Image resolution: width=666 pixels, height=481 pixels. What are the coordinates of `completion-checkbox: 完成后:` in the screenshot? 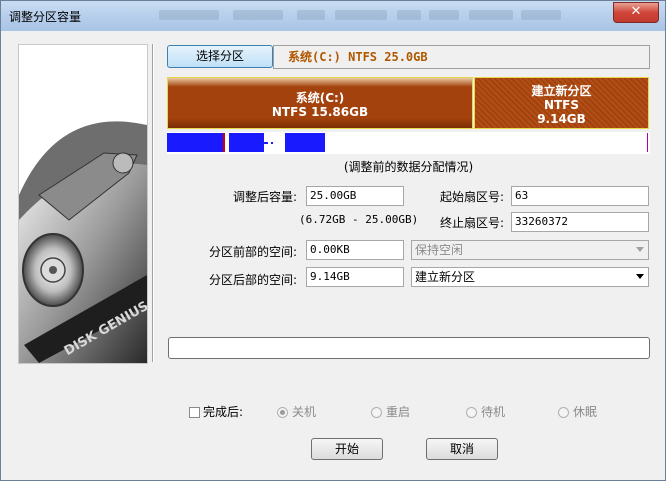 It's located at (216, 411).